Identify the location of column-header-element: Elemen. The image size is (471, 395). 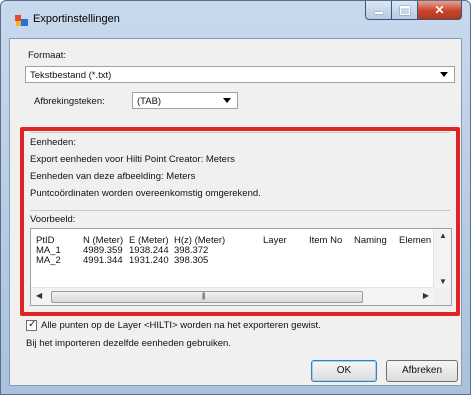
(415, 240).